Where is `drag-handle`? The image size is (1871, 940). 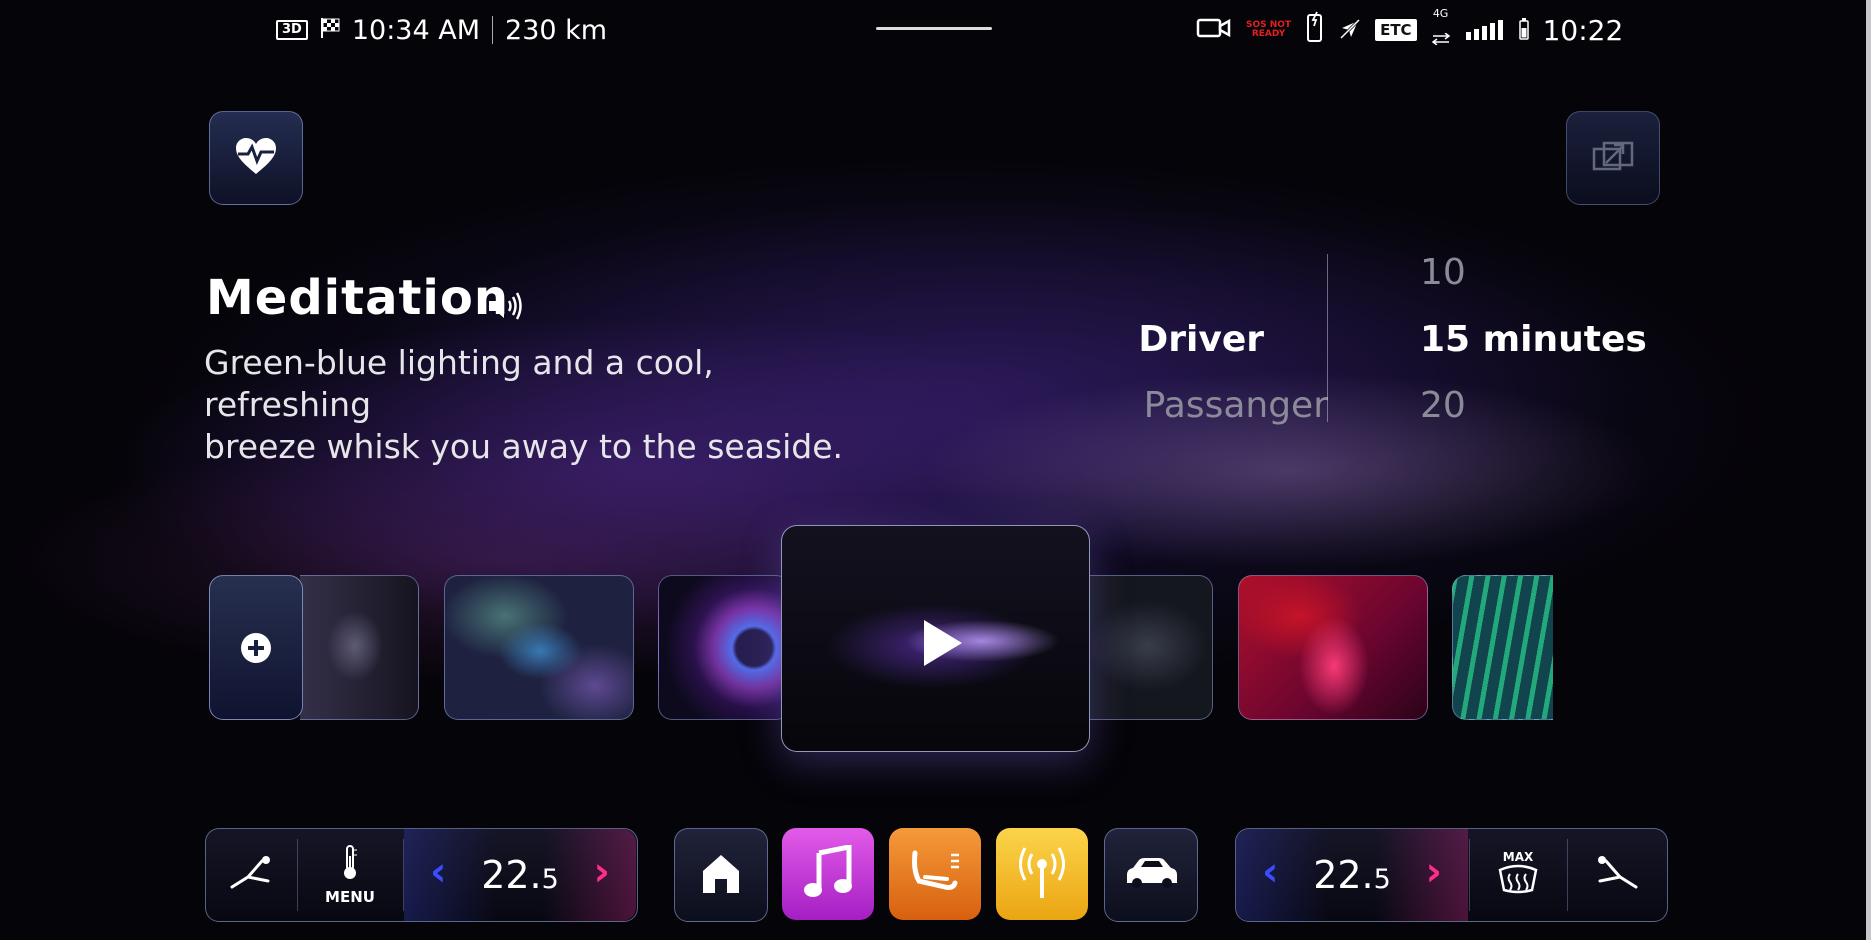
drag-handle is located at coordinates (934, 28).